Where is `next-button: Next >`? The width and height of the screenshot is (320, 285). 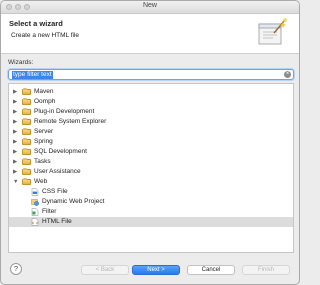
next-button: Next > is located at coordinates (156, 270).